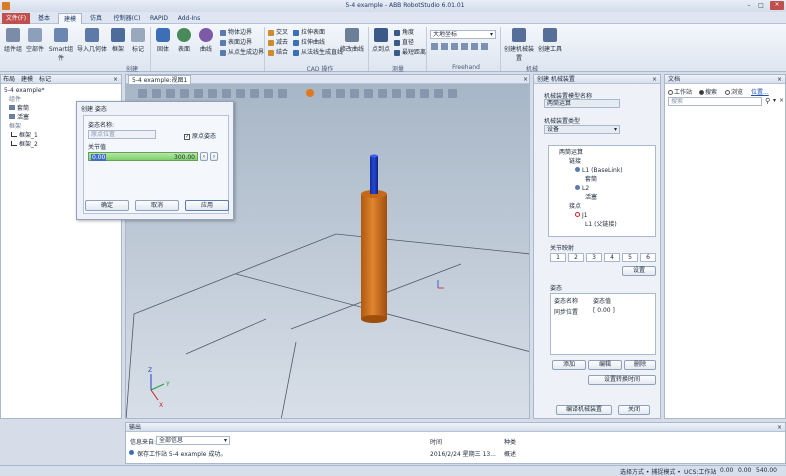  Describe the element at coordinates (484, 46) in the screenshot. I see `multi-robot-jog-icon` at that location.